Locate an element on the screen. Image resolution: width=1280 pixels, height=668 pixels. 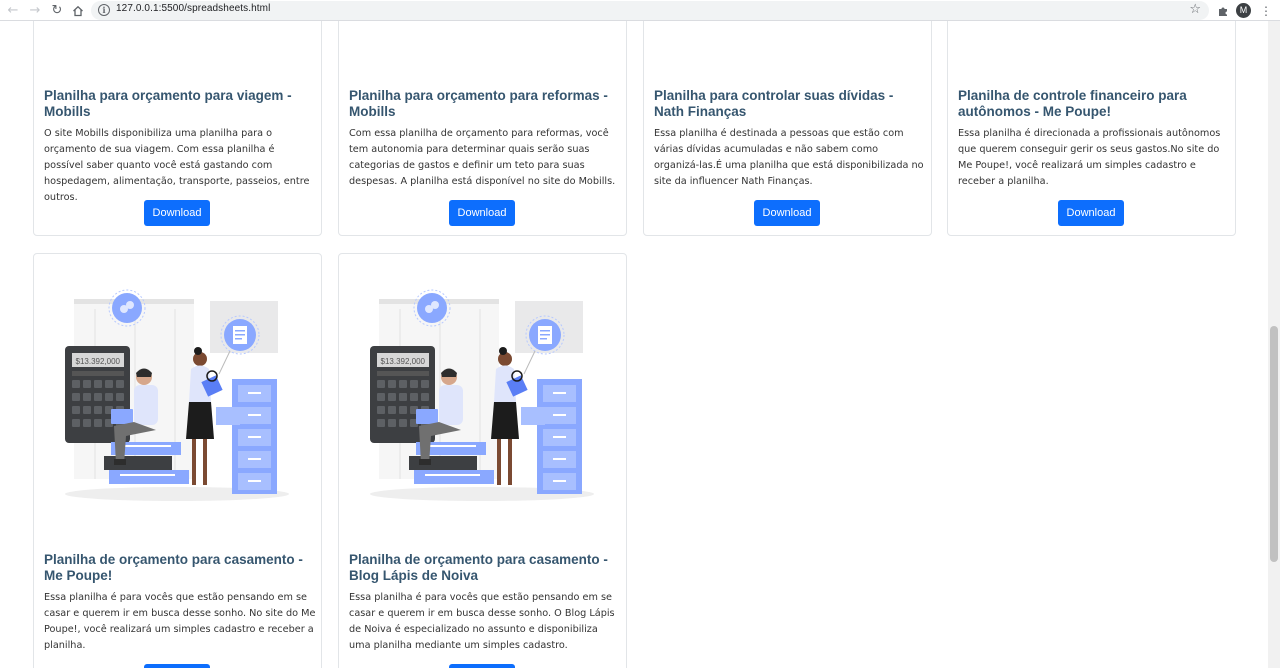
scrollbar-thumb is located at coordinates (1274, 444).